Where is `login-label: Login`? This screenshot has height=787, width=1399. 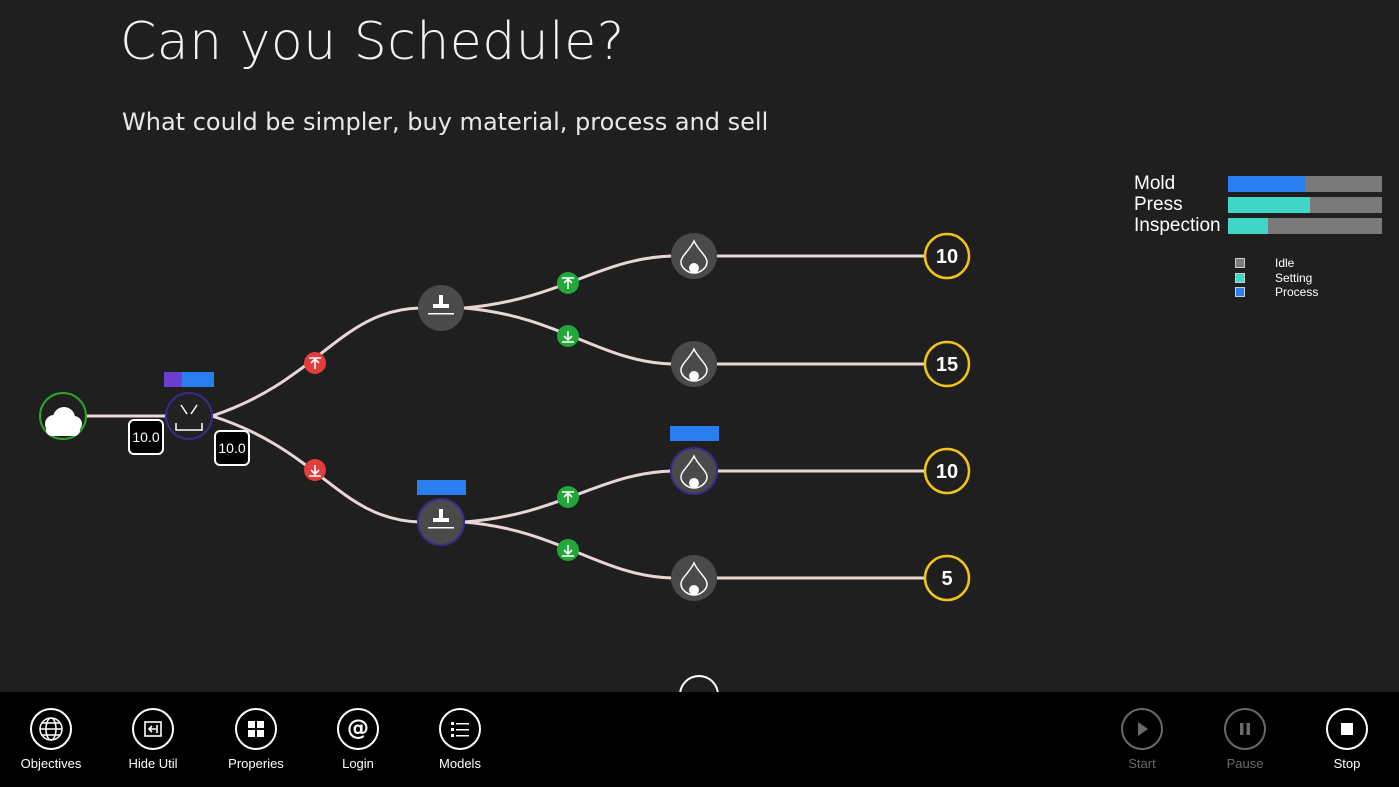
login-label: Login is located at coordinates (358, 763).